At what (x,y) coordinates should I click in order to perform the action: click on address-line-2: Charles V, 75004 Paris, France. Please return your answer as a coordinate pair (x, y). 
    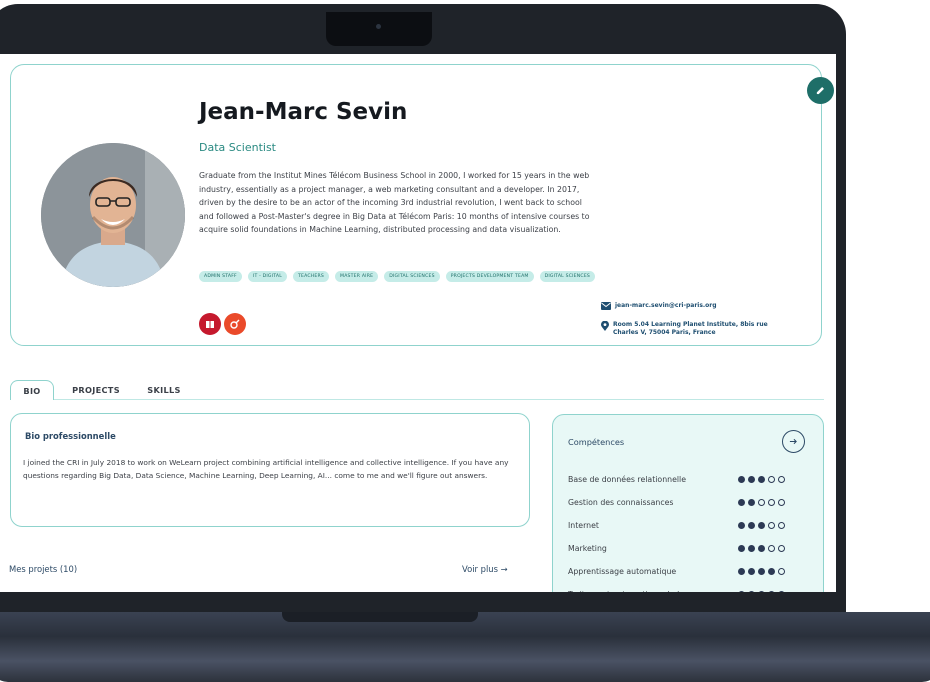
    Looking at the image, I should click on (664, 332).